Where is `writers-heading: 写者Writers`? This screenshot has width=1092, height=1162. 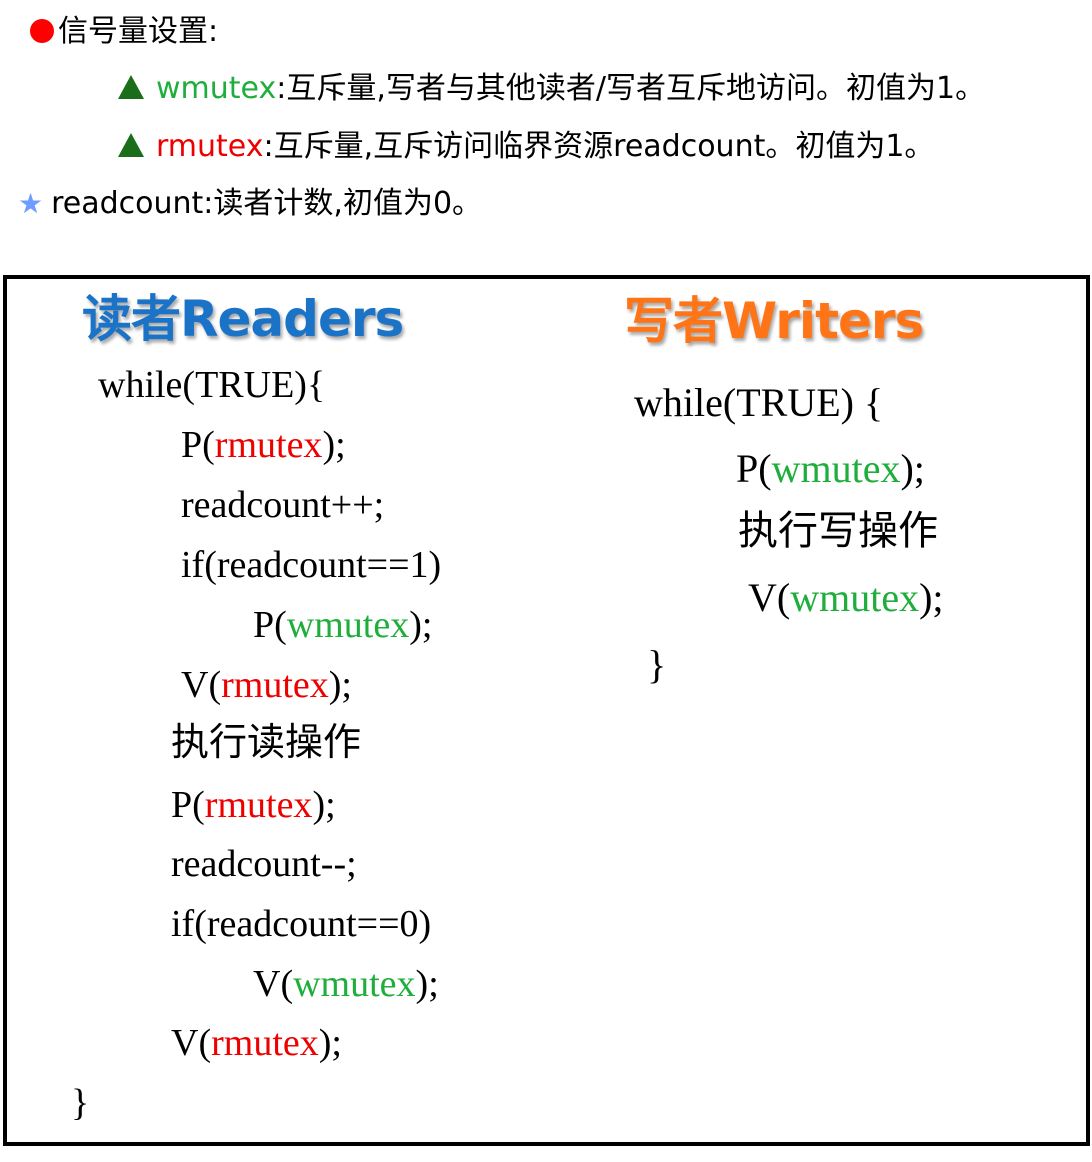
writers-heading: 写者Writers is located at coordinates (774, 321).